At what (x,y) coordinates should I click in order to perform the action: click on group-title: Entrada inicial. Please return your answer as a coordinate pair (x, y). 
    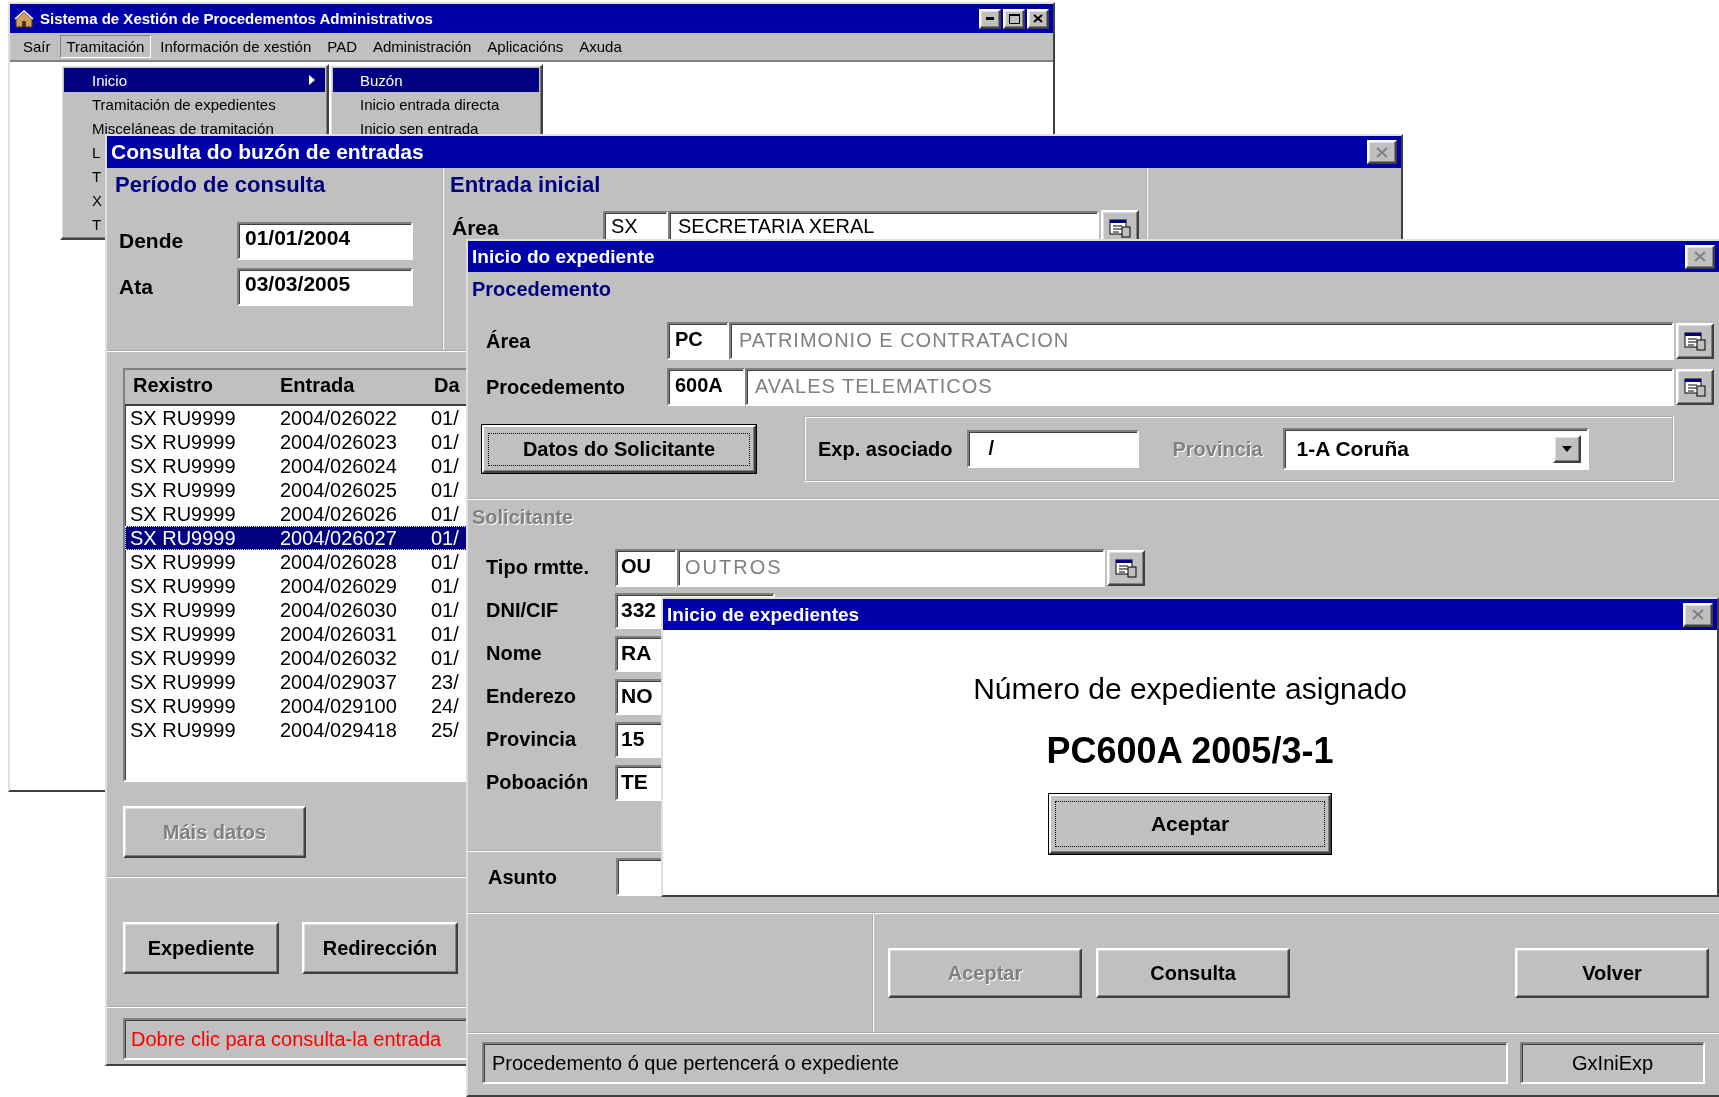
    Looking at the image, I should click on (525, 184).